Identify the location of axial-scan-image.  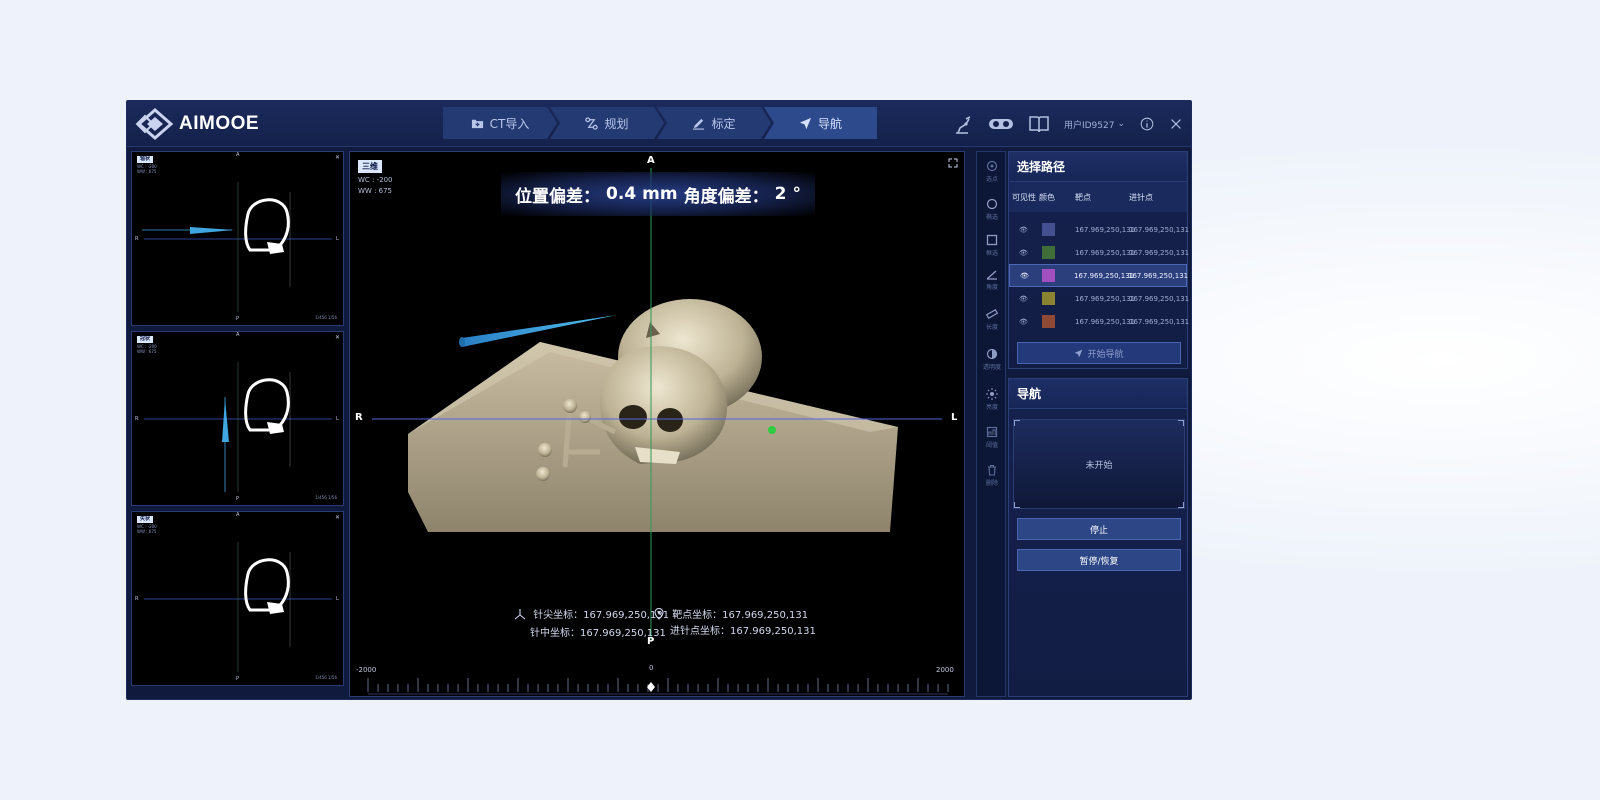
(237, 247).